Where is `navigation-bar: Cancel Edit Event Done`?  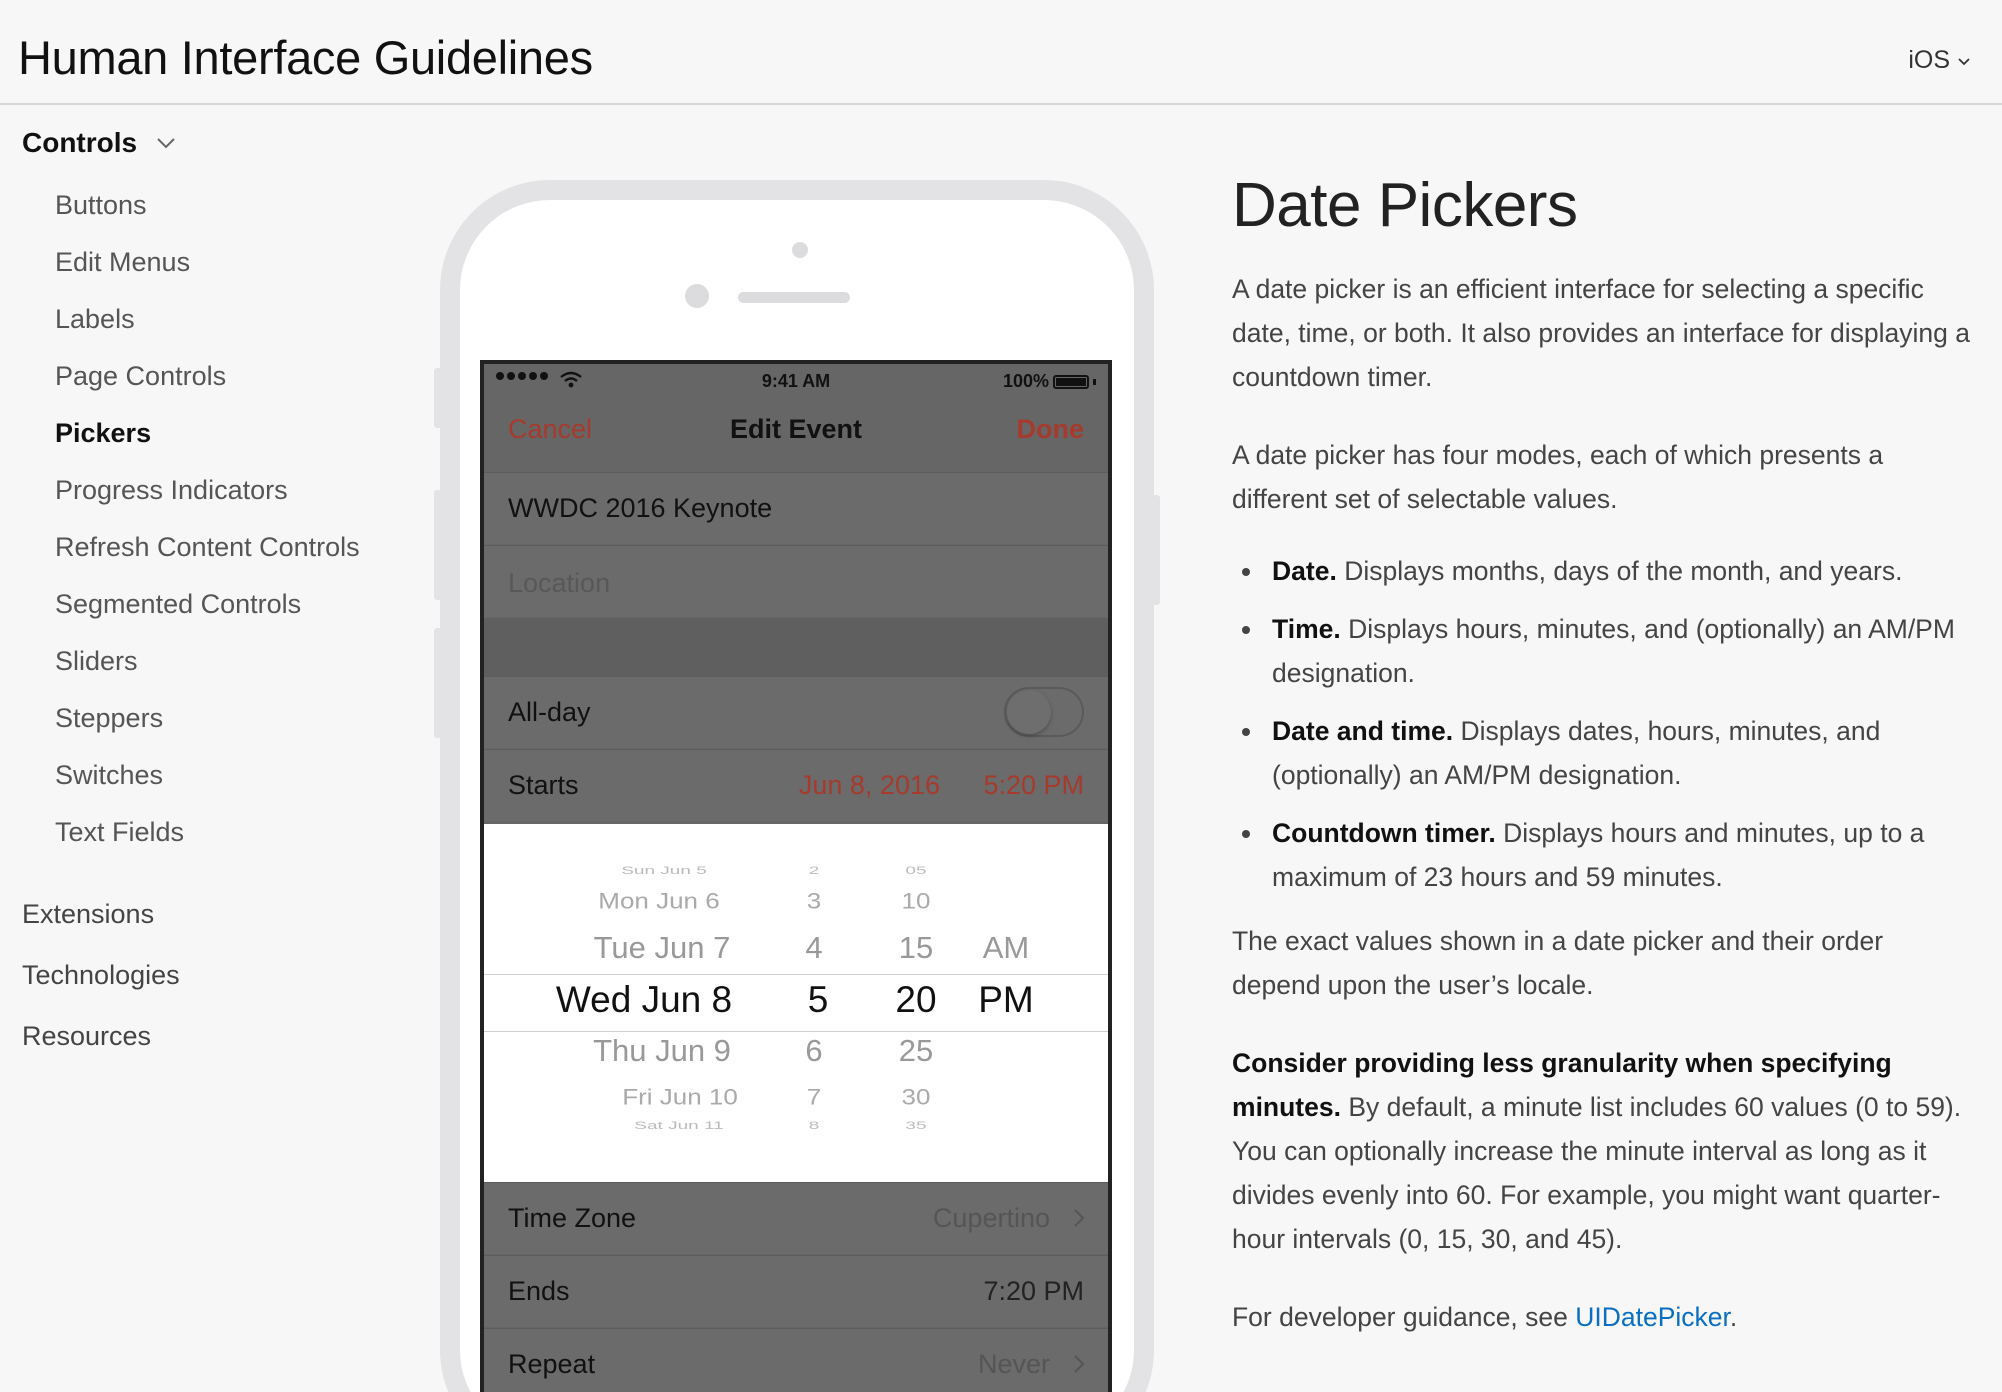
navigation-bar: Cancel Edit Event Done is located at coordinates (796, 430).